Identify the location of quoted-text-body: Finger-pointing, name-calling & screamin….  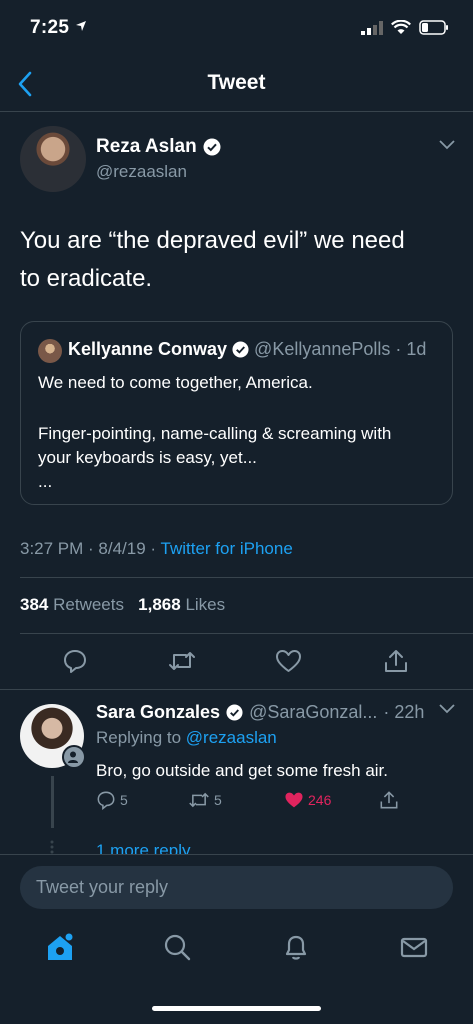
(215, 457).